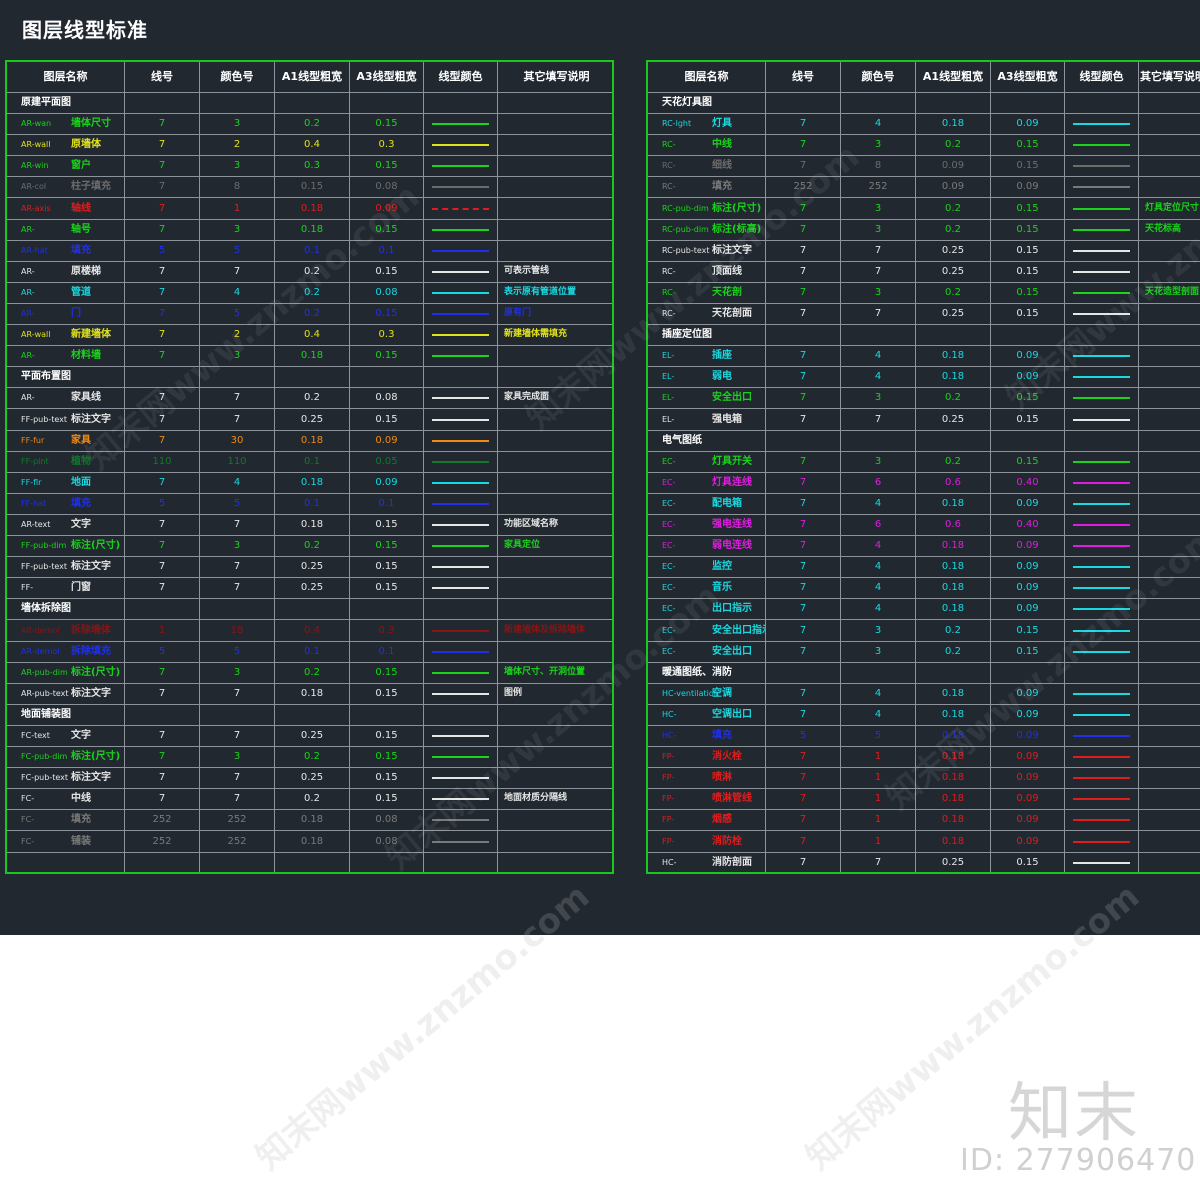 This screenshot has width=1200, height=1200. Describe the element at coordinates (81, 292) in the screenshot. I see `layer-label: 管道` at that location.